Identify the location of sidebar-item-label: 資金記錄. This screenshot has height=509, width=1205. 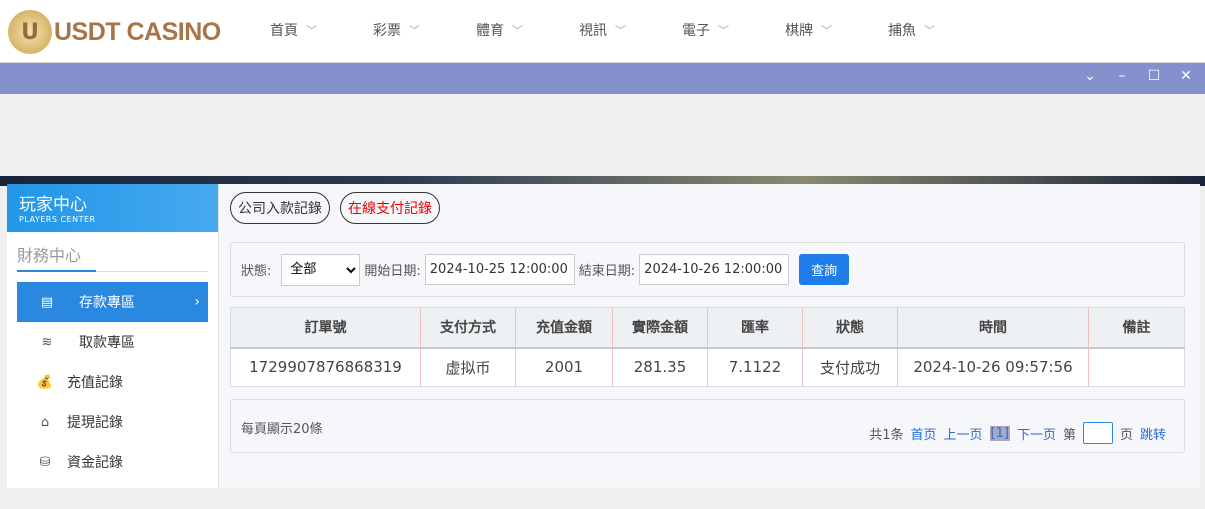
(95, 463).